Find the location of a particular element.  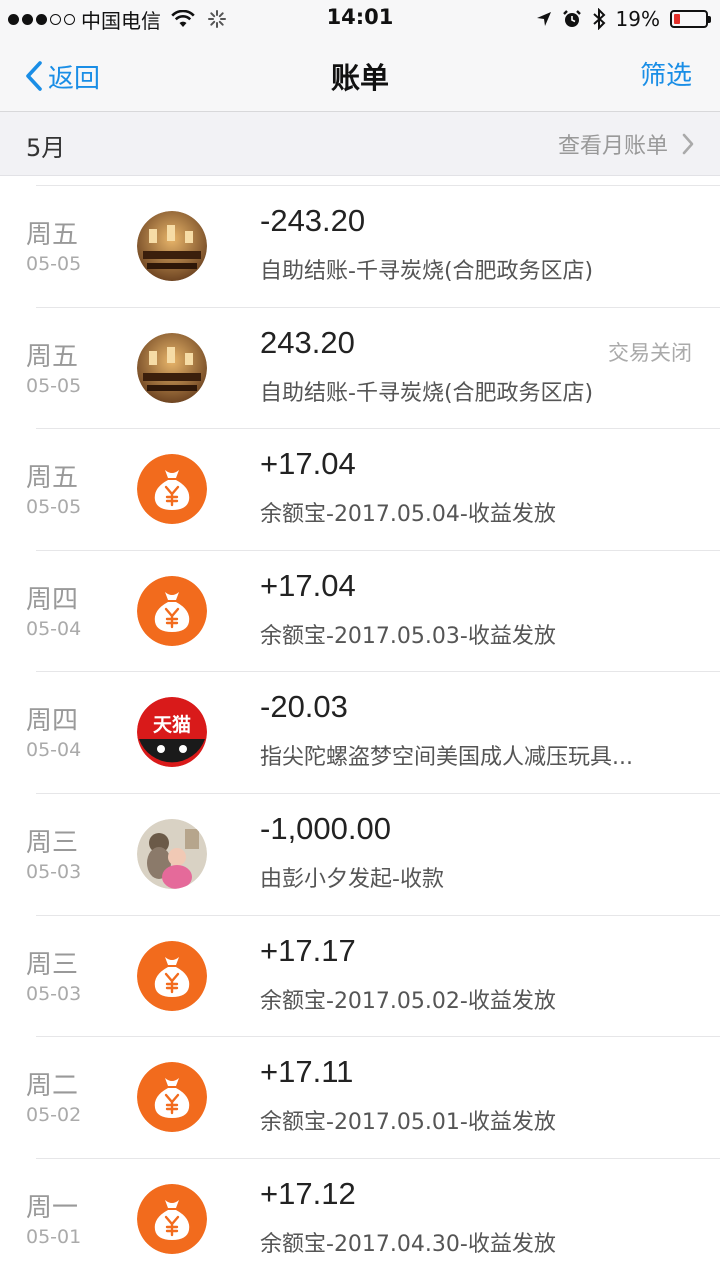

bill-list-item: 周五 05-05 243.20 自助结账-千寻炭烧(合肥政务区店) 交易关闭 is located at coordinates (360, 367).